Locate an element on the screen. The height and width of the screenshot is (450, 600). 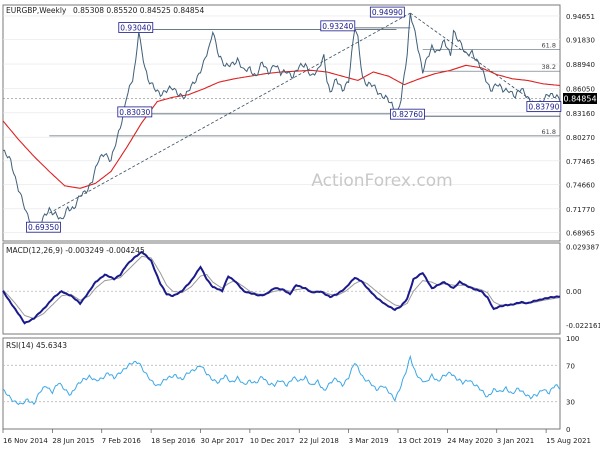
rsi-tick-label: 0 is located at coordinates (568, 430).